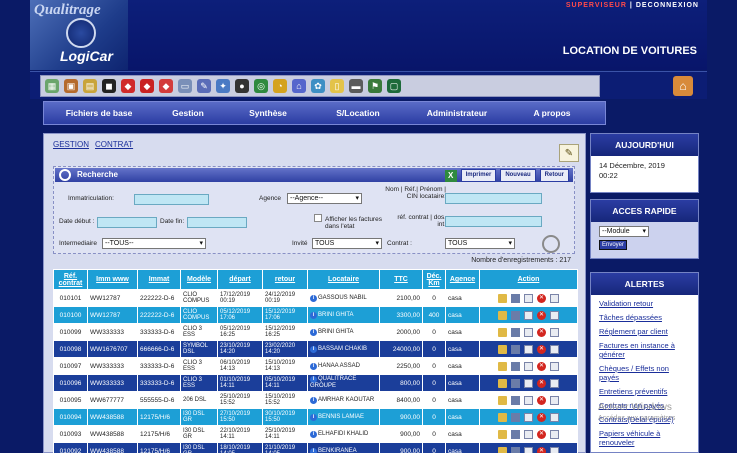 This screenshot has height=453, width=737. I want to click on car-red-icon: ◆, so click(128, 86).